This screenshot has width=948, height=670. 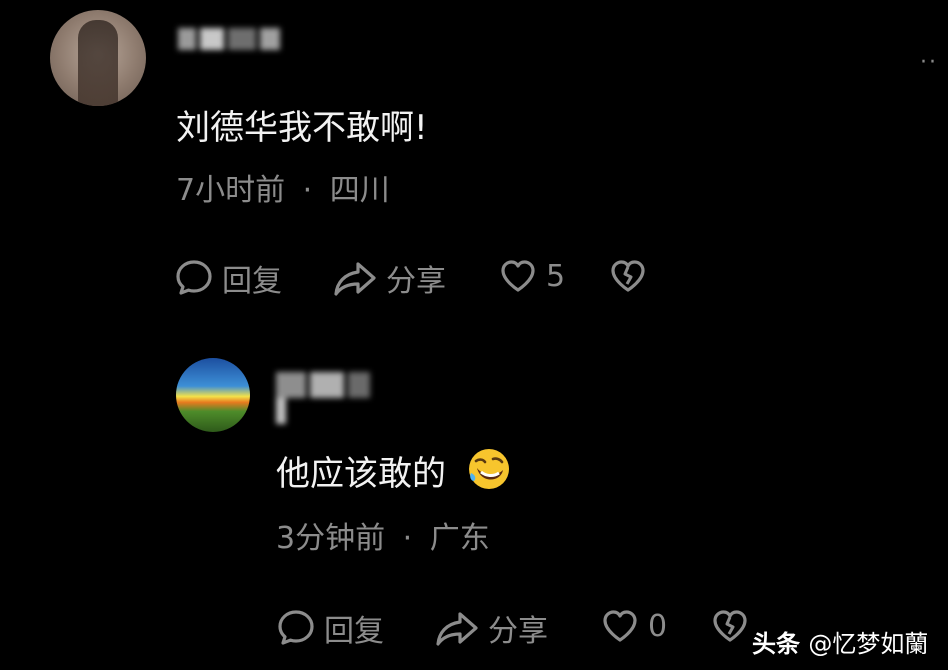 I want to click on comment-meta: 3分钟前 · 广东, so click(x=383, y=535).